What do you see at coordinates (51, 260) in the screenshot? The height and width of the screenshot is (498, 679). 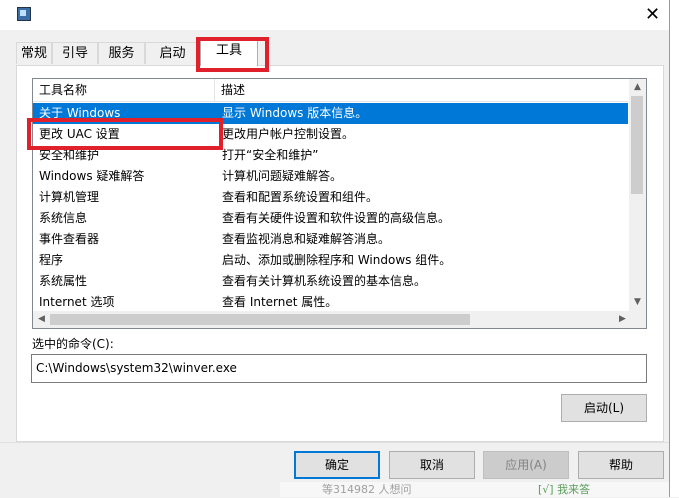 I see `tool-name: 程序` at bounding box center [51, 260].